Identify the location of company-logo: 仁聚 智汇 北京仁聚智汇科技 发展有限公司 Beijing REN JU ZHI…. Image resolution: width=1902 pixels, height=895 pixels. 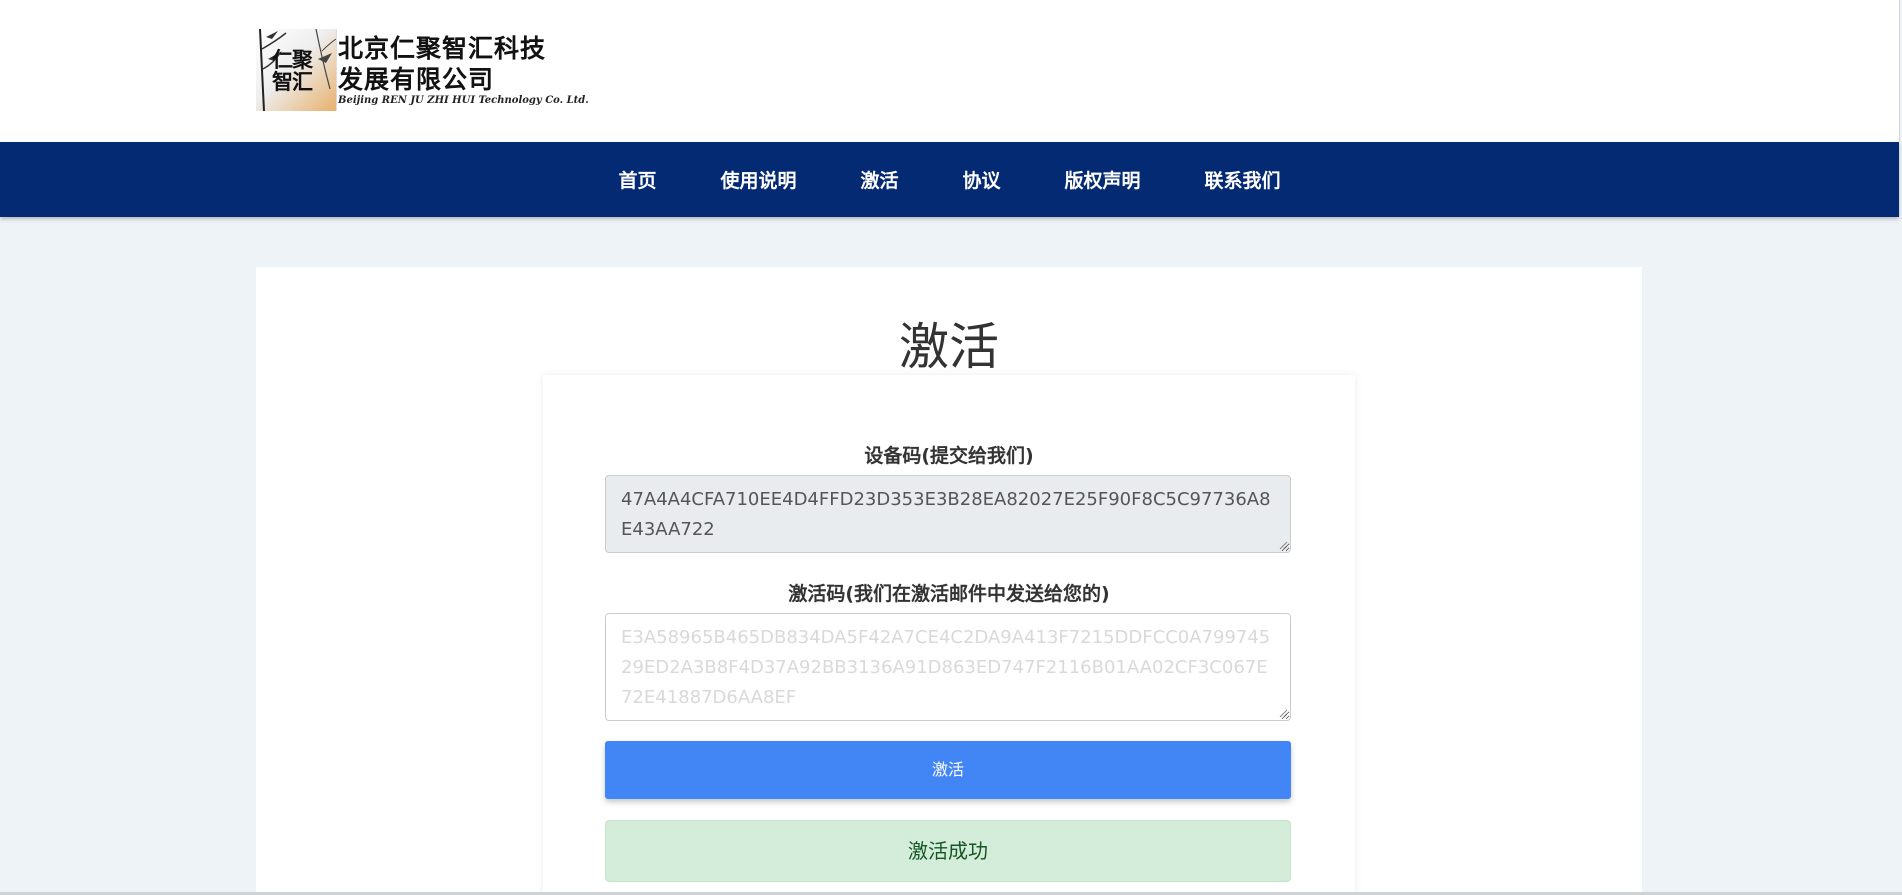
(422, 70).